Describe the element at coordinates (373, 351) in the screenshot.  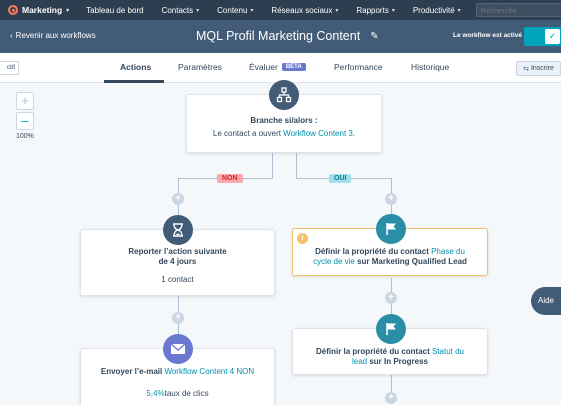
I see `set-status-prefix: Définir la propriété du contact` at that location.